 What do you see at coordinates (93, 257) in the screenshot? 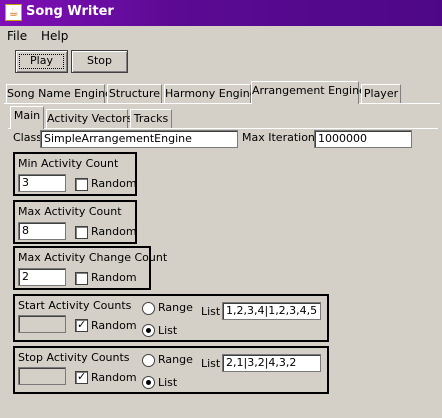
I see `max-change-title: Max Activity Change Count` at bounding box center [93, 257].